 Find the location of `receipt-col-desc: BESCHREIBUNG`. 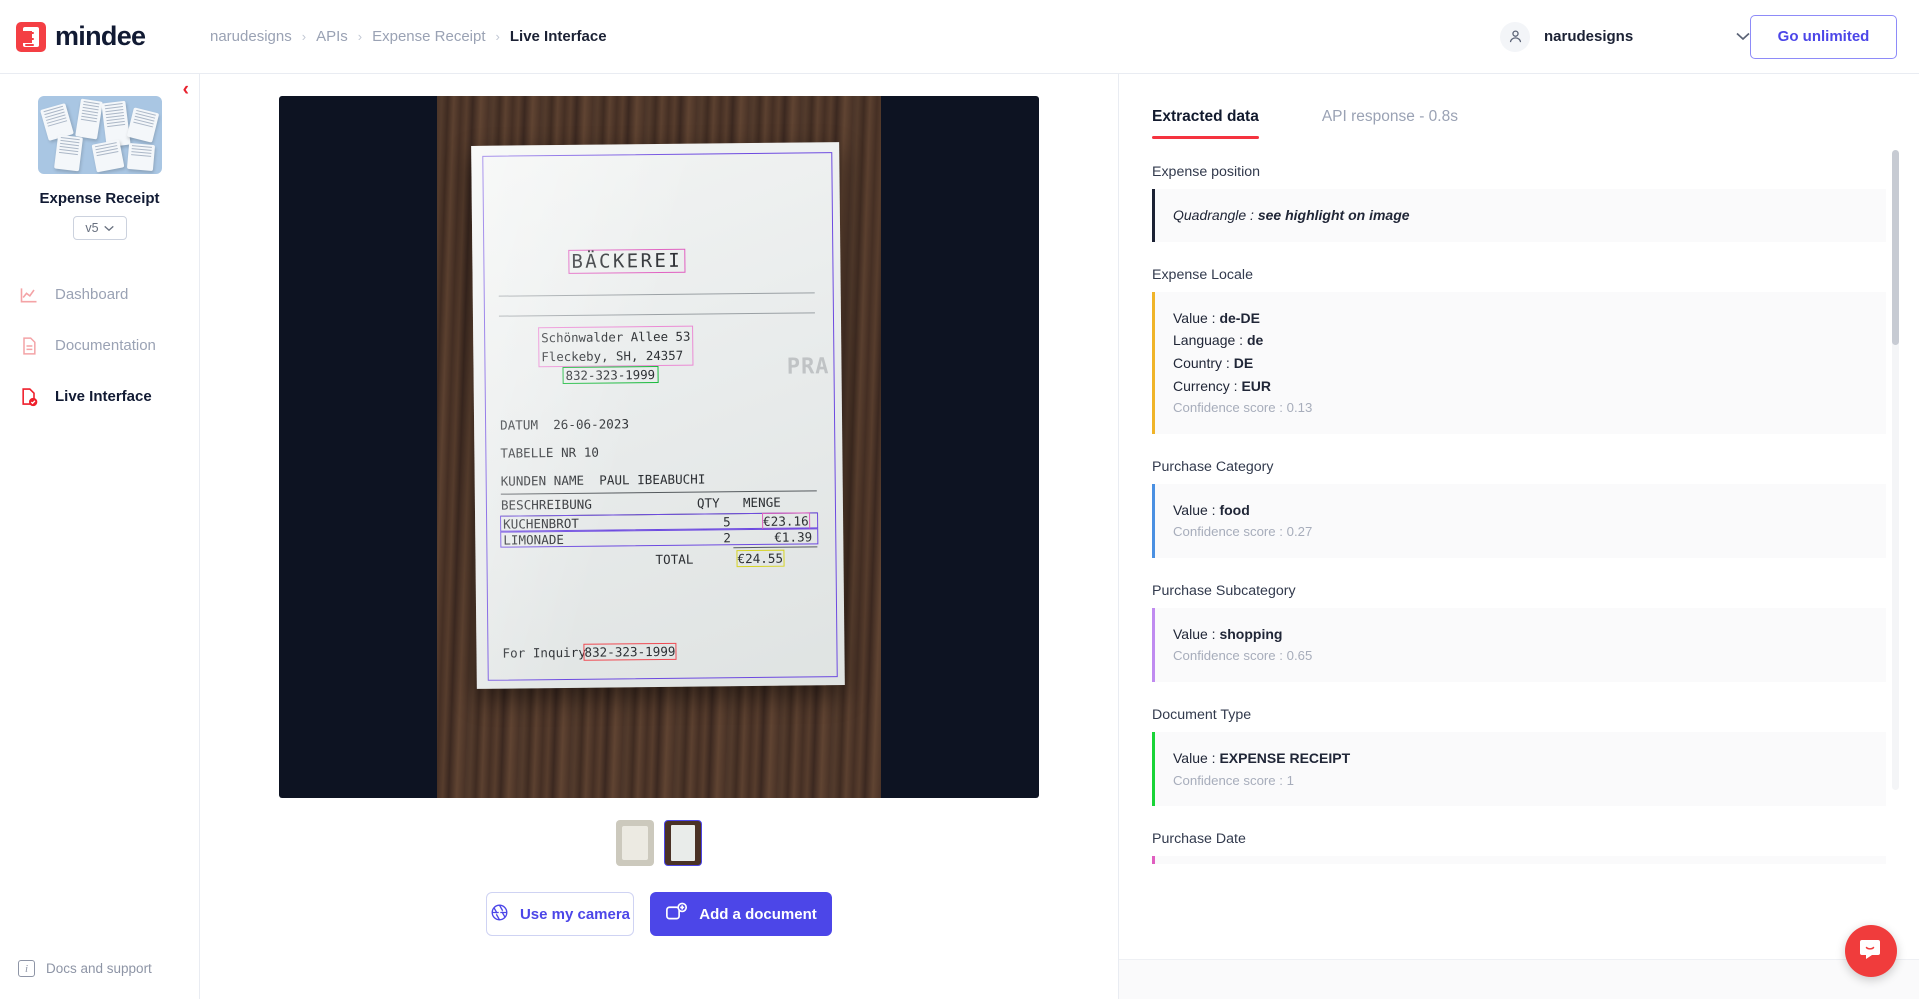

receipt-col-desc: BESCHREIBUNG is located at coordinates (546, 504).